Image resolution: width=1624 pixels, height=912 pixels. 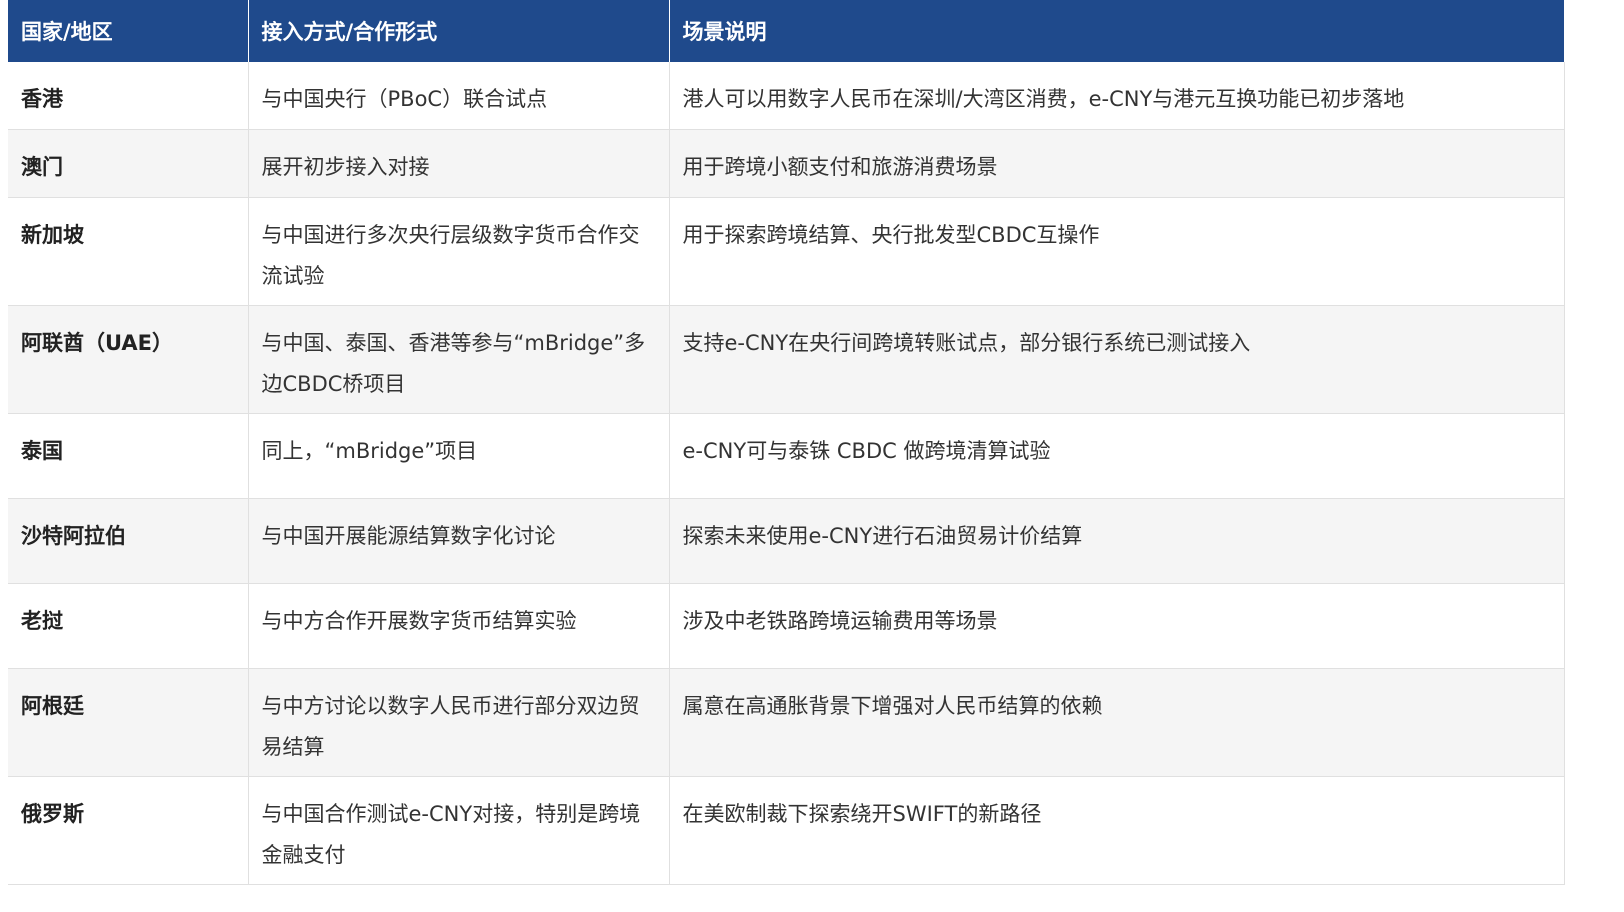 I want to click on cell-scenario: e-CNY可与泰铢 CBDC 做跨境清算试验, so click(x=1117, y=456).